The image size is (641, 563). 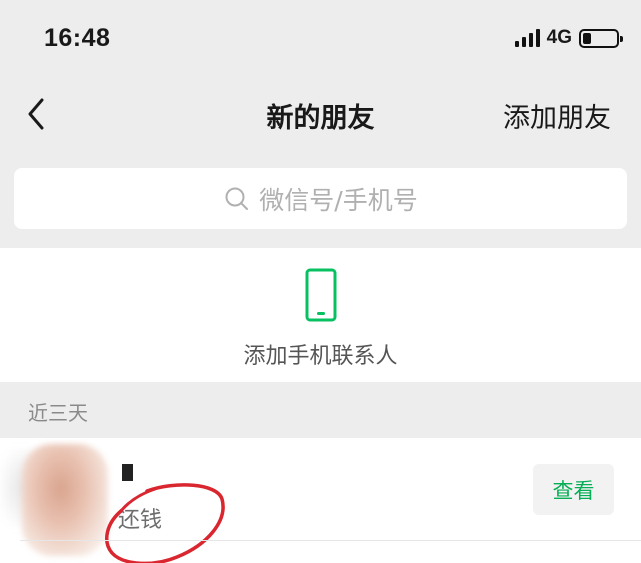 What do you see at coordinates (601, 38) in the screenshot?
I see `battery-icon` at bounding box center [601, 38].